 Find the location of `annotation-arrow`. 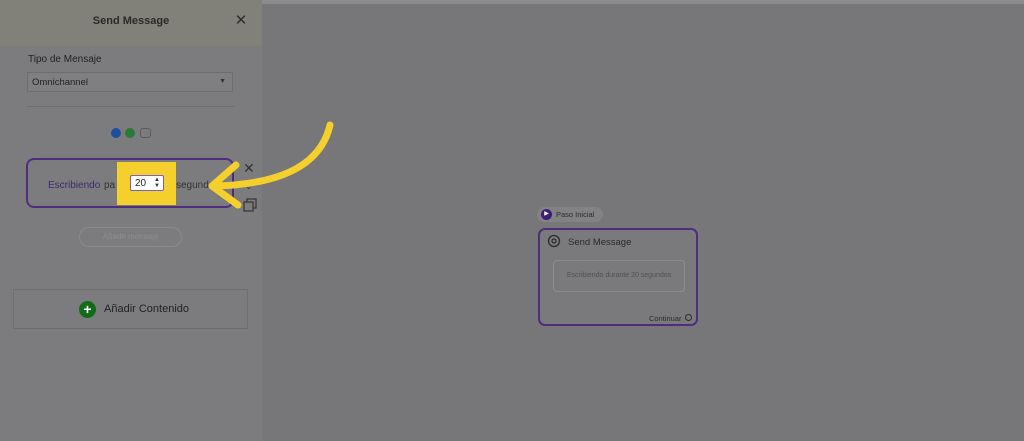

annotation-arrow is located at coordinates (271, 165).